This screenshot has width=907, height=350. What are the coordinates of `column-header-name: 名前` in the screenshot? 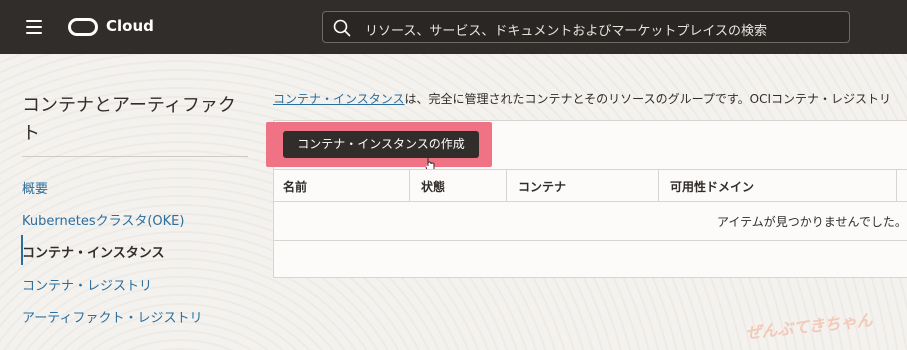 It's located at (295, 186).